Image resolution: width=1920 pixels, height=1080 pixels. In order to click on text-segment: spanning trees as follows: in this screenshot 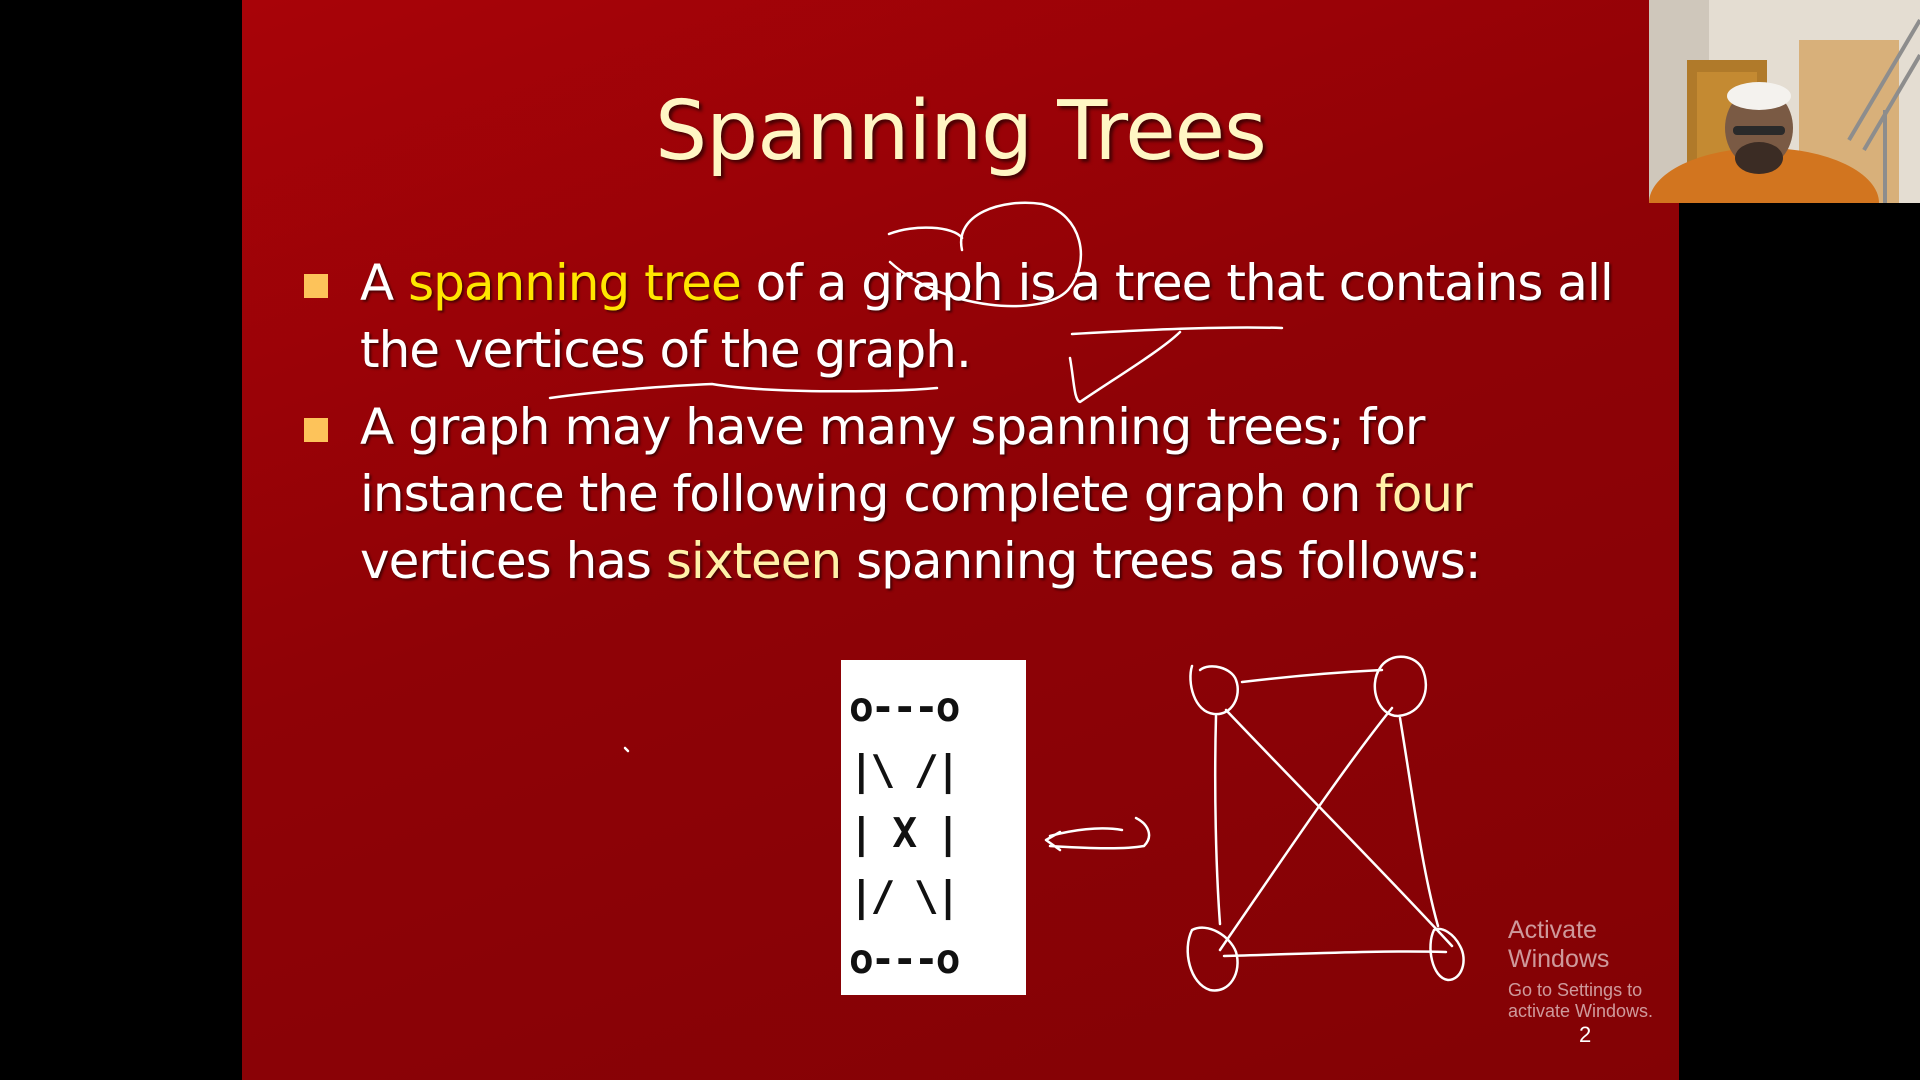, I will do `click(1161, 561)`.